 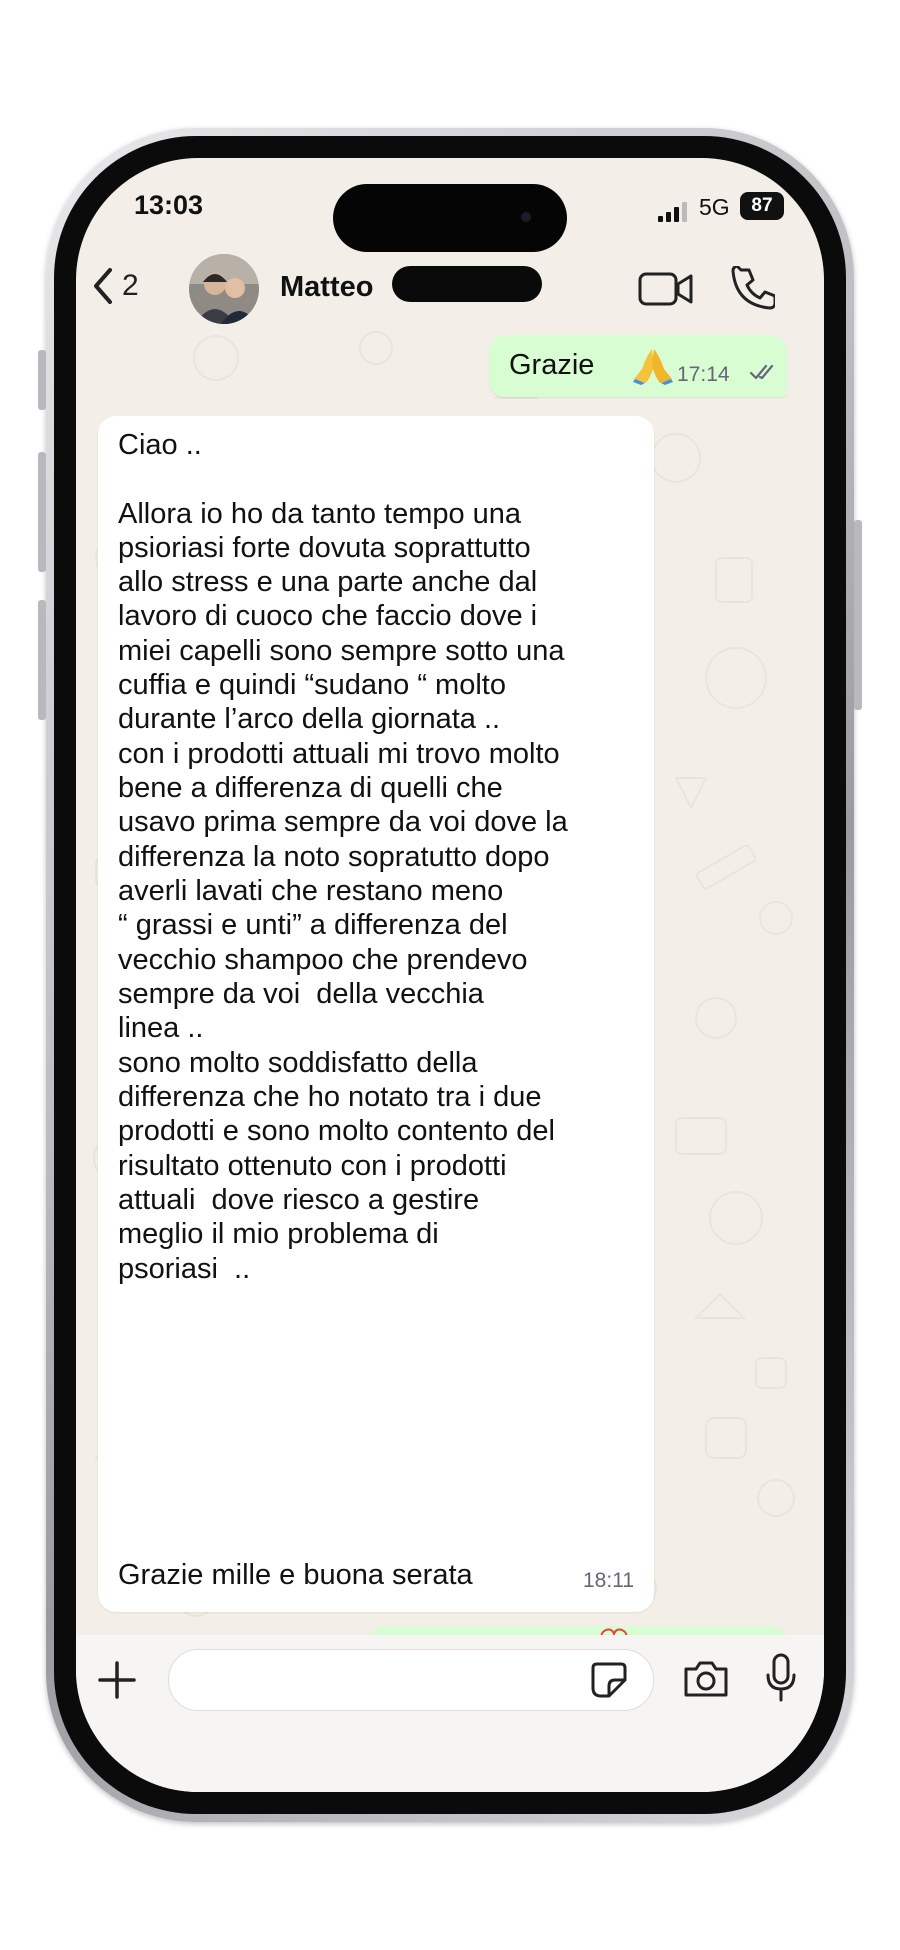 I want to click on message-text: Grazie, so click(x=552, y=365).